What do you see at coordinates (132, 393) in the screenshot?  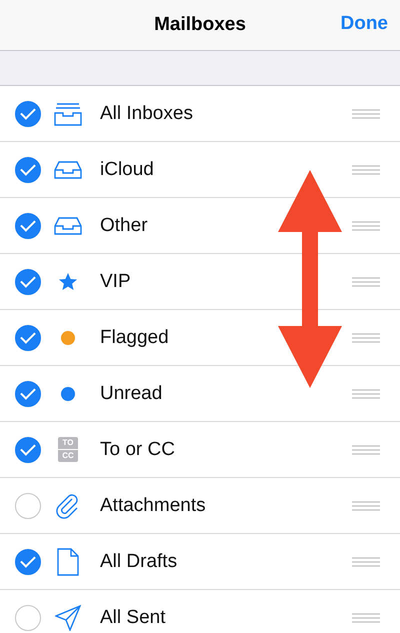 I see `mailbox-label: Unread` at bounding box center [132, 393].